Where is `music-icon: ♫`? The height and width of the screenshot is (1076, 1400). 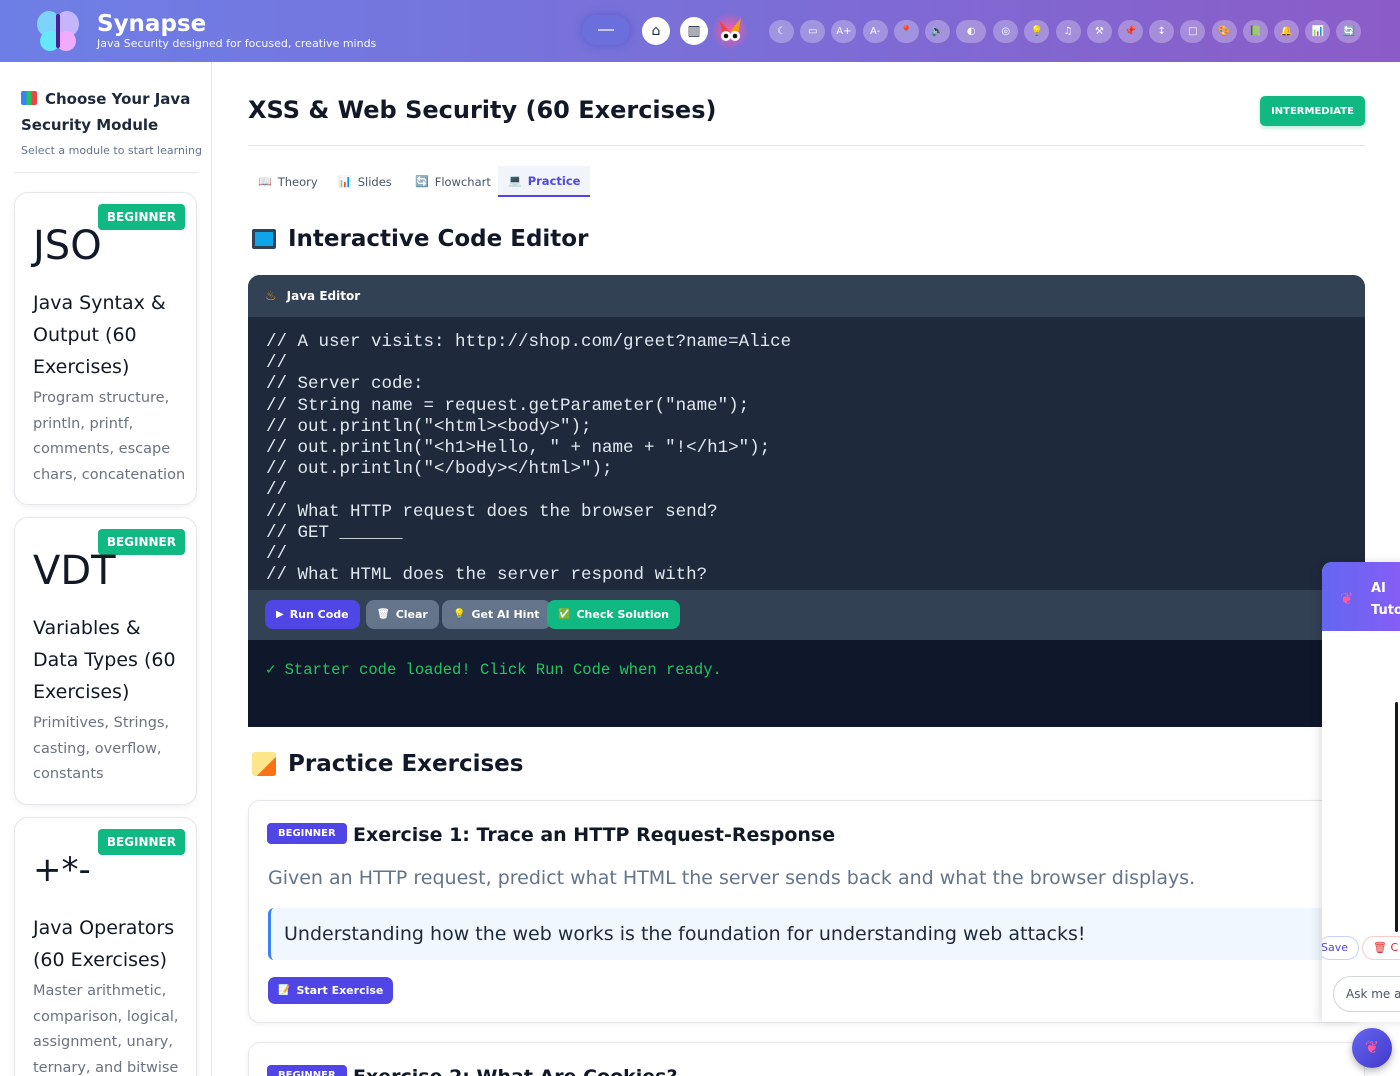 music-icon: ♫ is located at coordinates (1068, 31).